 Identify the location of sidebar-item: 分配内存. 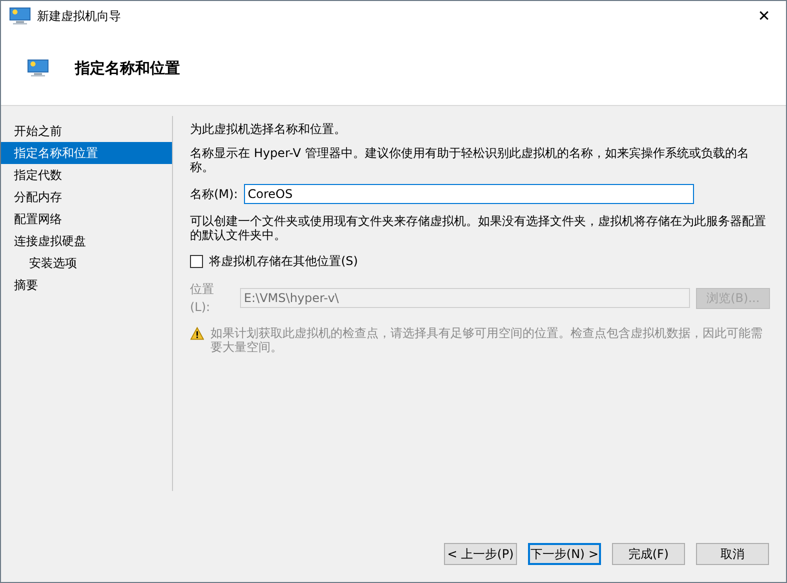
(86, 197).